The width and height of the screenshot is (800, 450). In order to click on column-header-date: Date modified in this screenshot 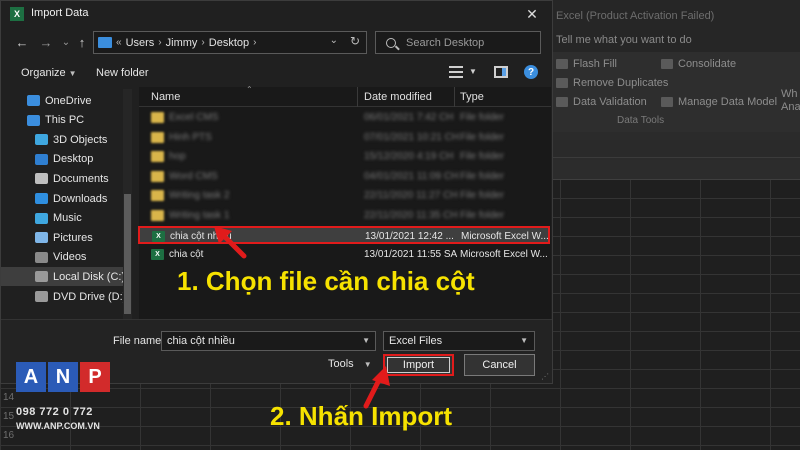, I will do `click(398, 97)`.